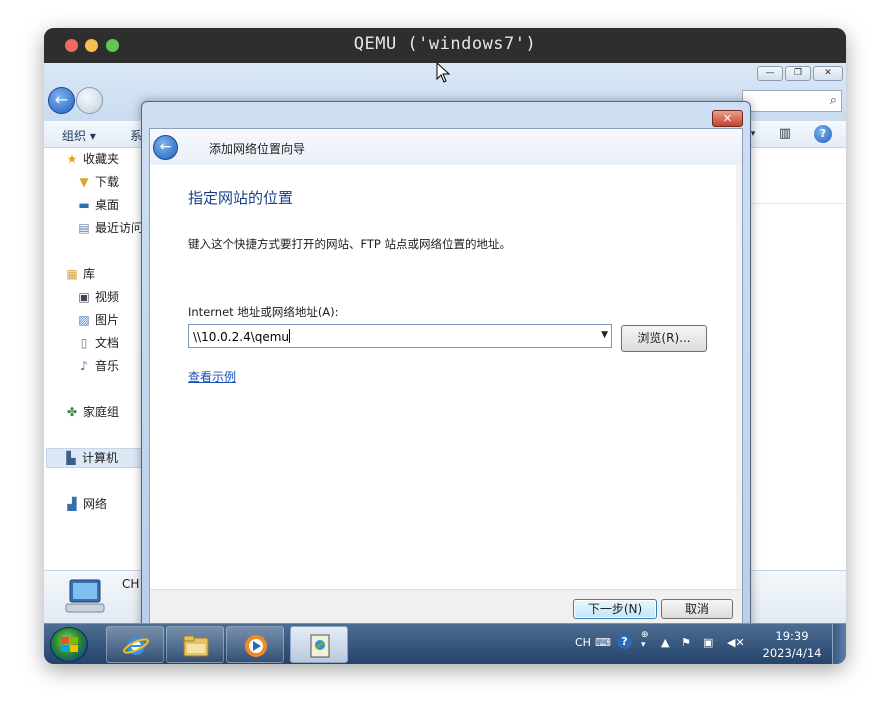 This screenshot has height=723, width=890. What do you see at coordinates (645, 640) in the screenshot?
I see `ime-options-icon: ⊕ ▾` at bounding box center [645, 640].